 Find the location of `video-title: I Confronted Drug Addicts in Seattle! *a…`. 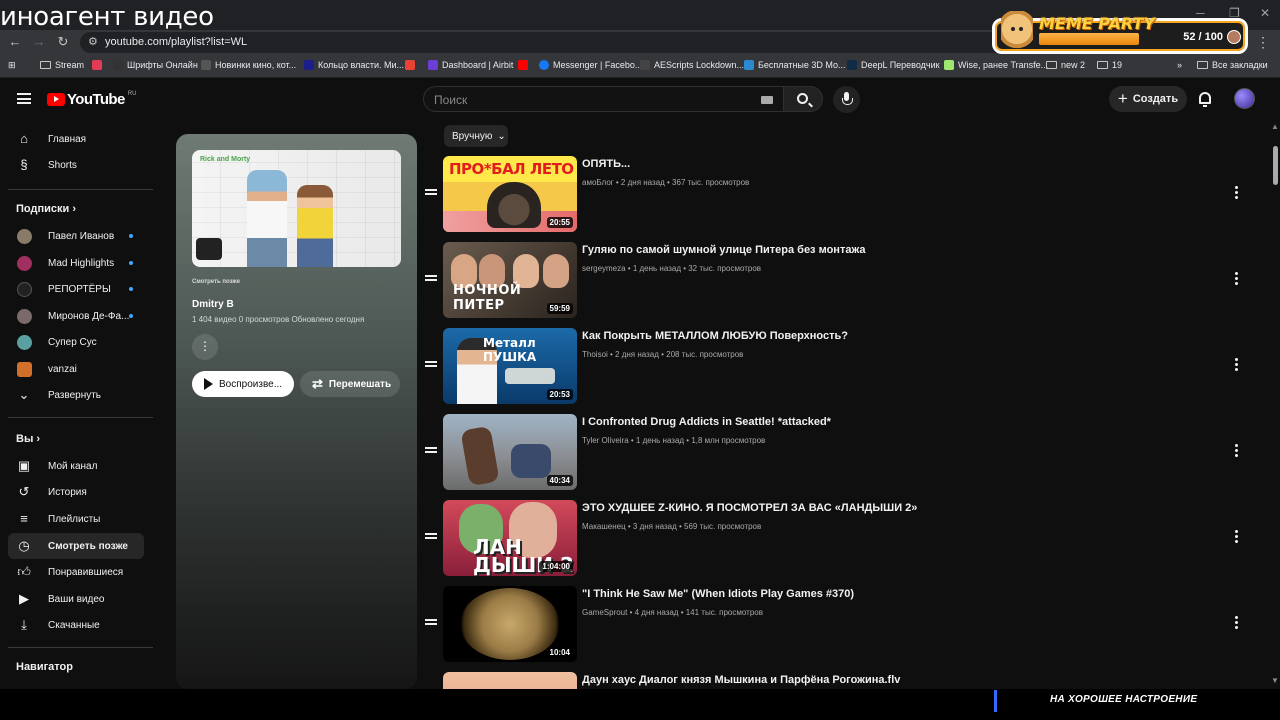

video-title: I Confronted Drug Addicts in Seattle! *a… is located at coordinates (706, 422).